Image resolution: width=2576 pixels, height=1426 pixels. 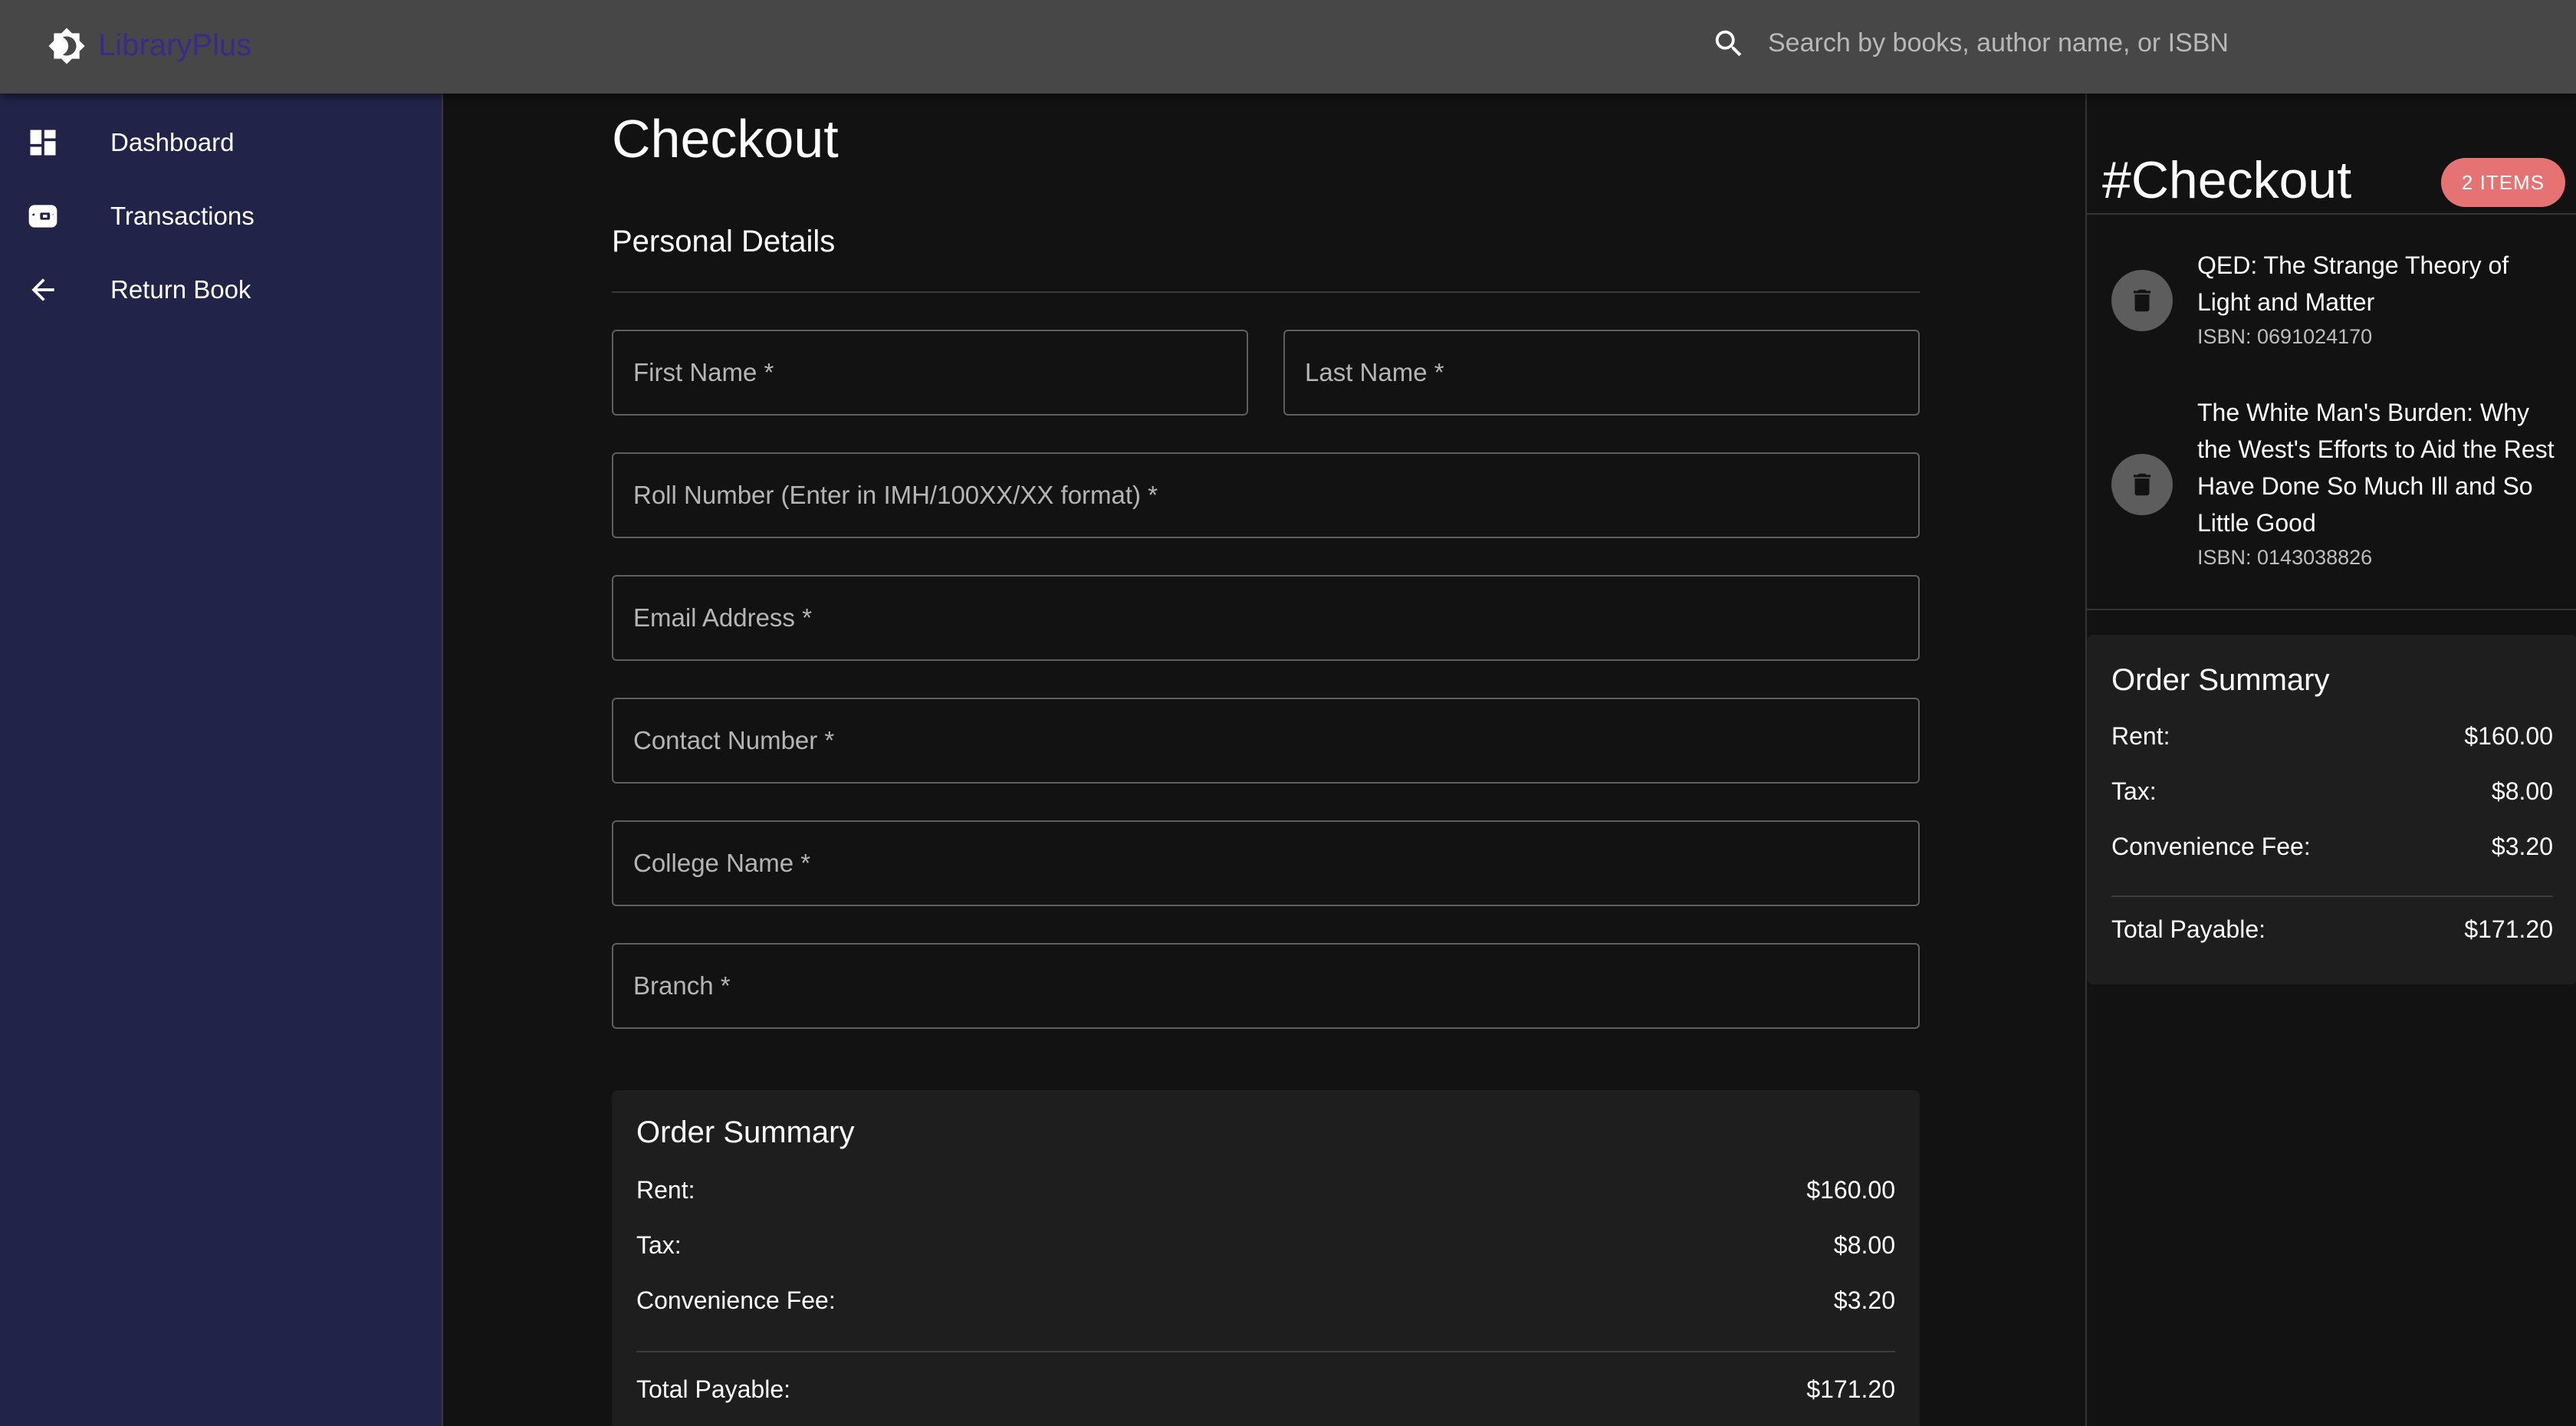 What do you see at coordinates (2285, 557) in the screenshot?
I see `cart-item-isbn: ISBN: 0143038826` at bounding box center [2285, 557].